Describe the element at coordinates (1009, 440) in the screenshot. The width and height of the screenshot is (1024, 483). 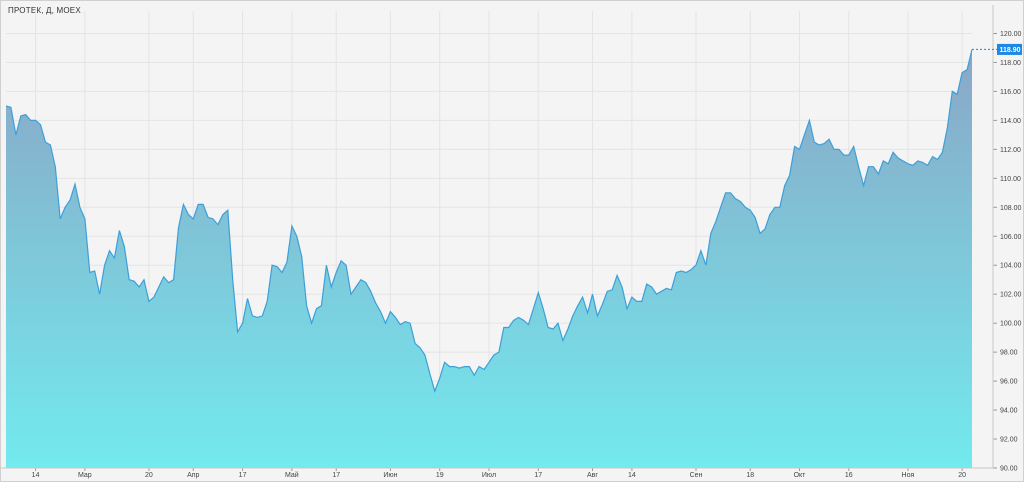
I see `y-tick-label: 92.00` at that location.